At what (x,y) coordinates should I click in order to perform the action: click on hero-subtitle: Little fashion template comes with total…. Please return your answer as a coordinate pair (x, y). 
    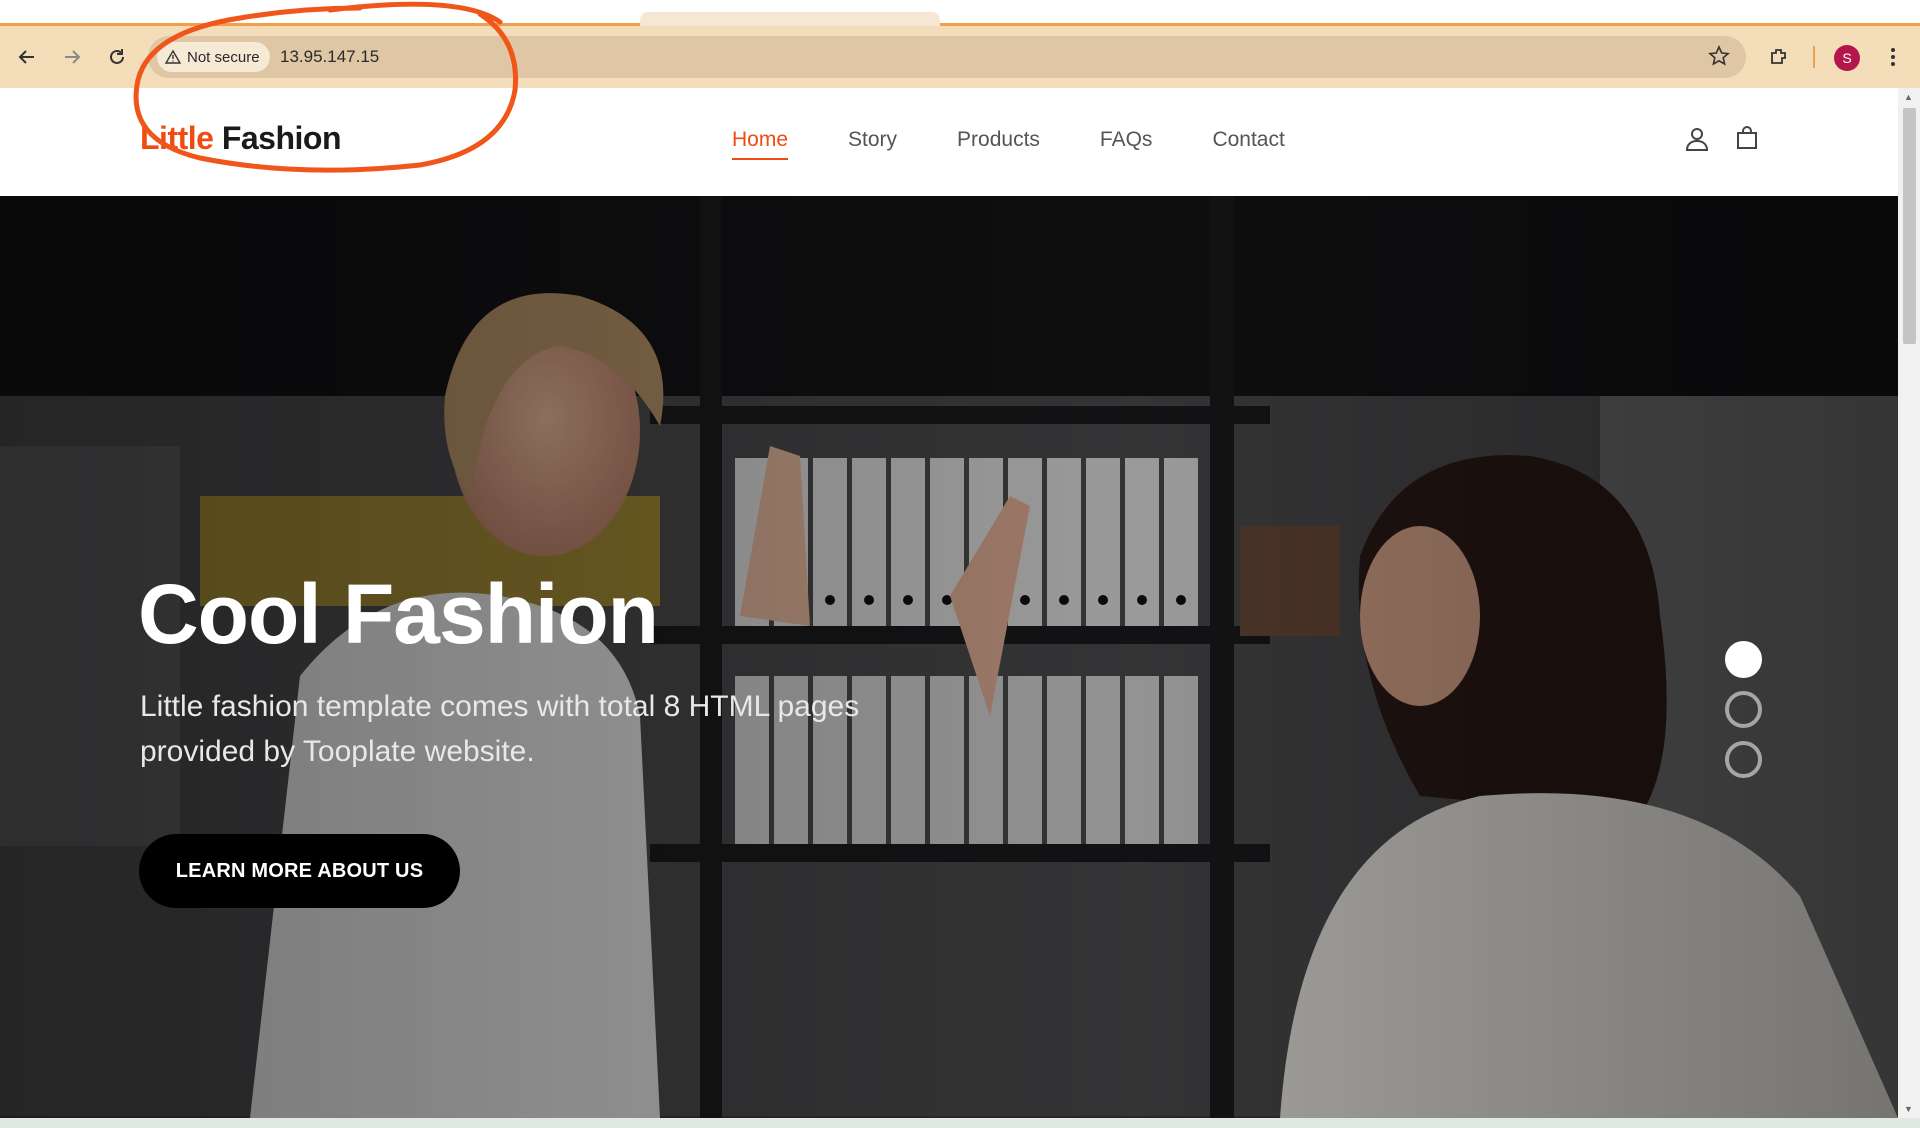
    Looking at the image, I should click on (500, 729).